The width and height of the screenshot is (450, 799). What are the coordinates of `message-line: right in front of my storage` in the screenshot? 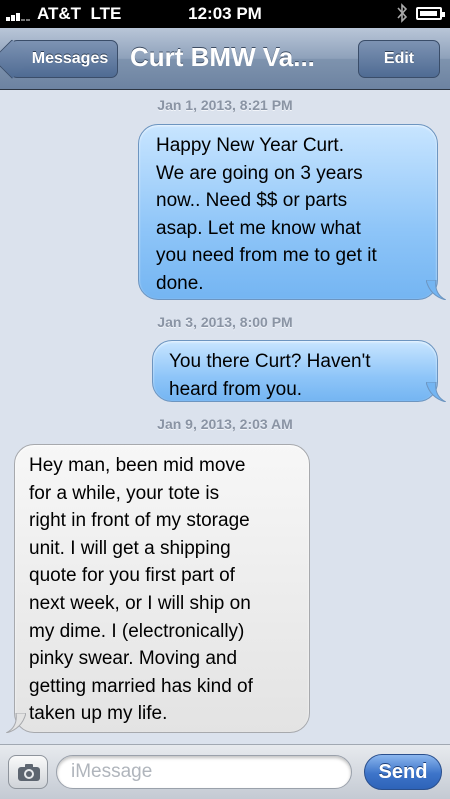 It's located at (139, 521).